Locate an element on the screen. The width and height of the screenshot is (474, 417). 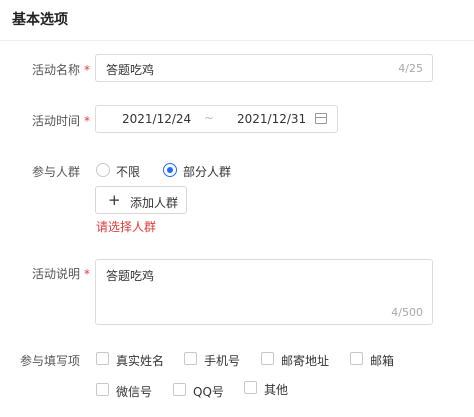
calendar-icon is located at coordinates (321, 118).